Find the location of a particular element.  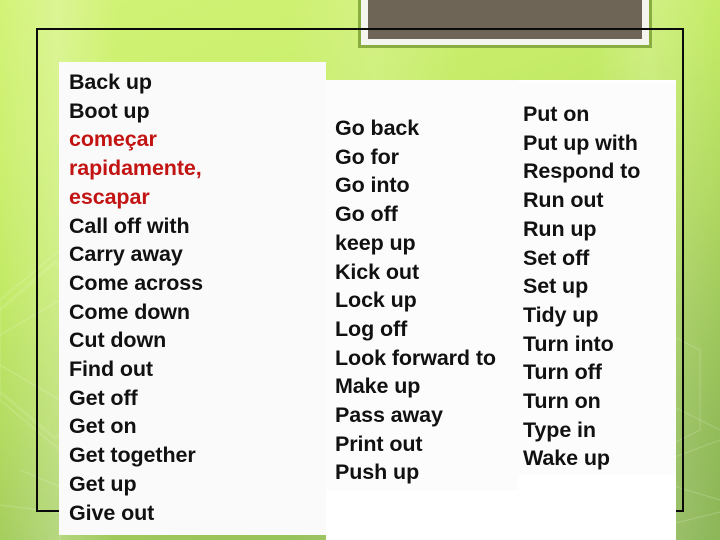

list-item: Go for is located at coordinates (367, 156).